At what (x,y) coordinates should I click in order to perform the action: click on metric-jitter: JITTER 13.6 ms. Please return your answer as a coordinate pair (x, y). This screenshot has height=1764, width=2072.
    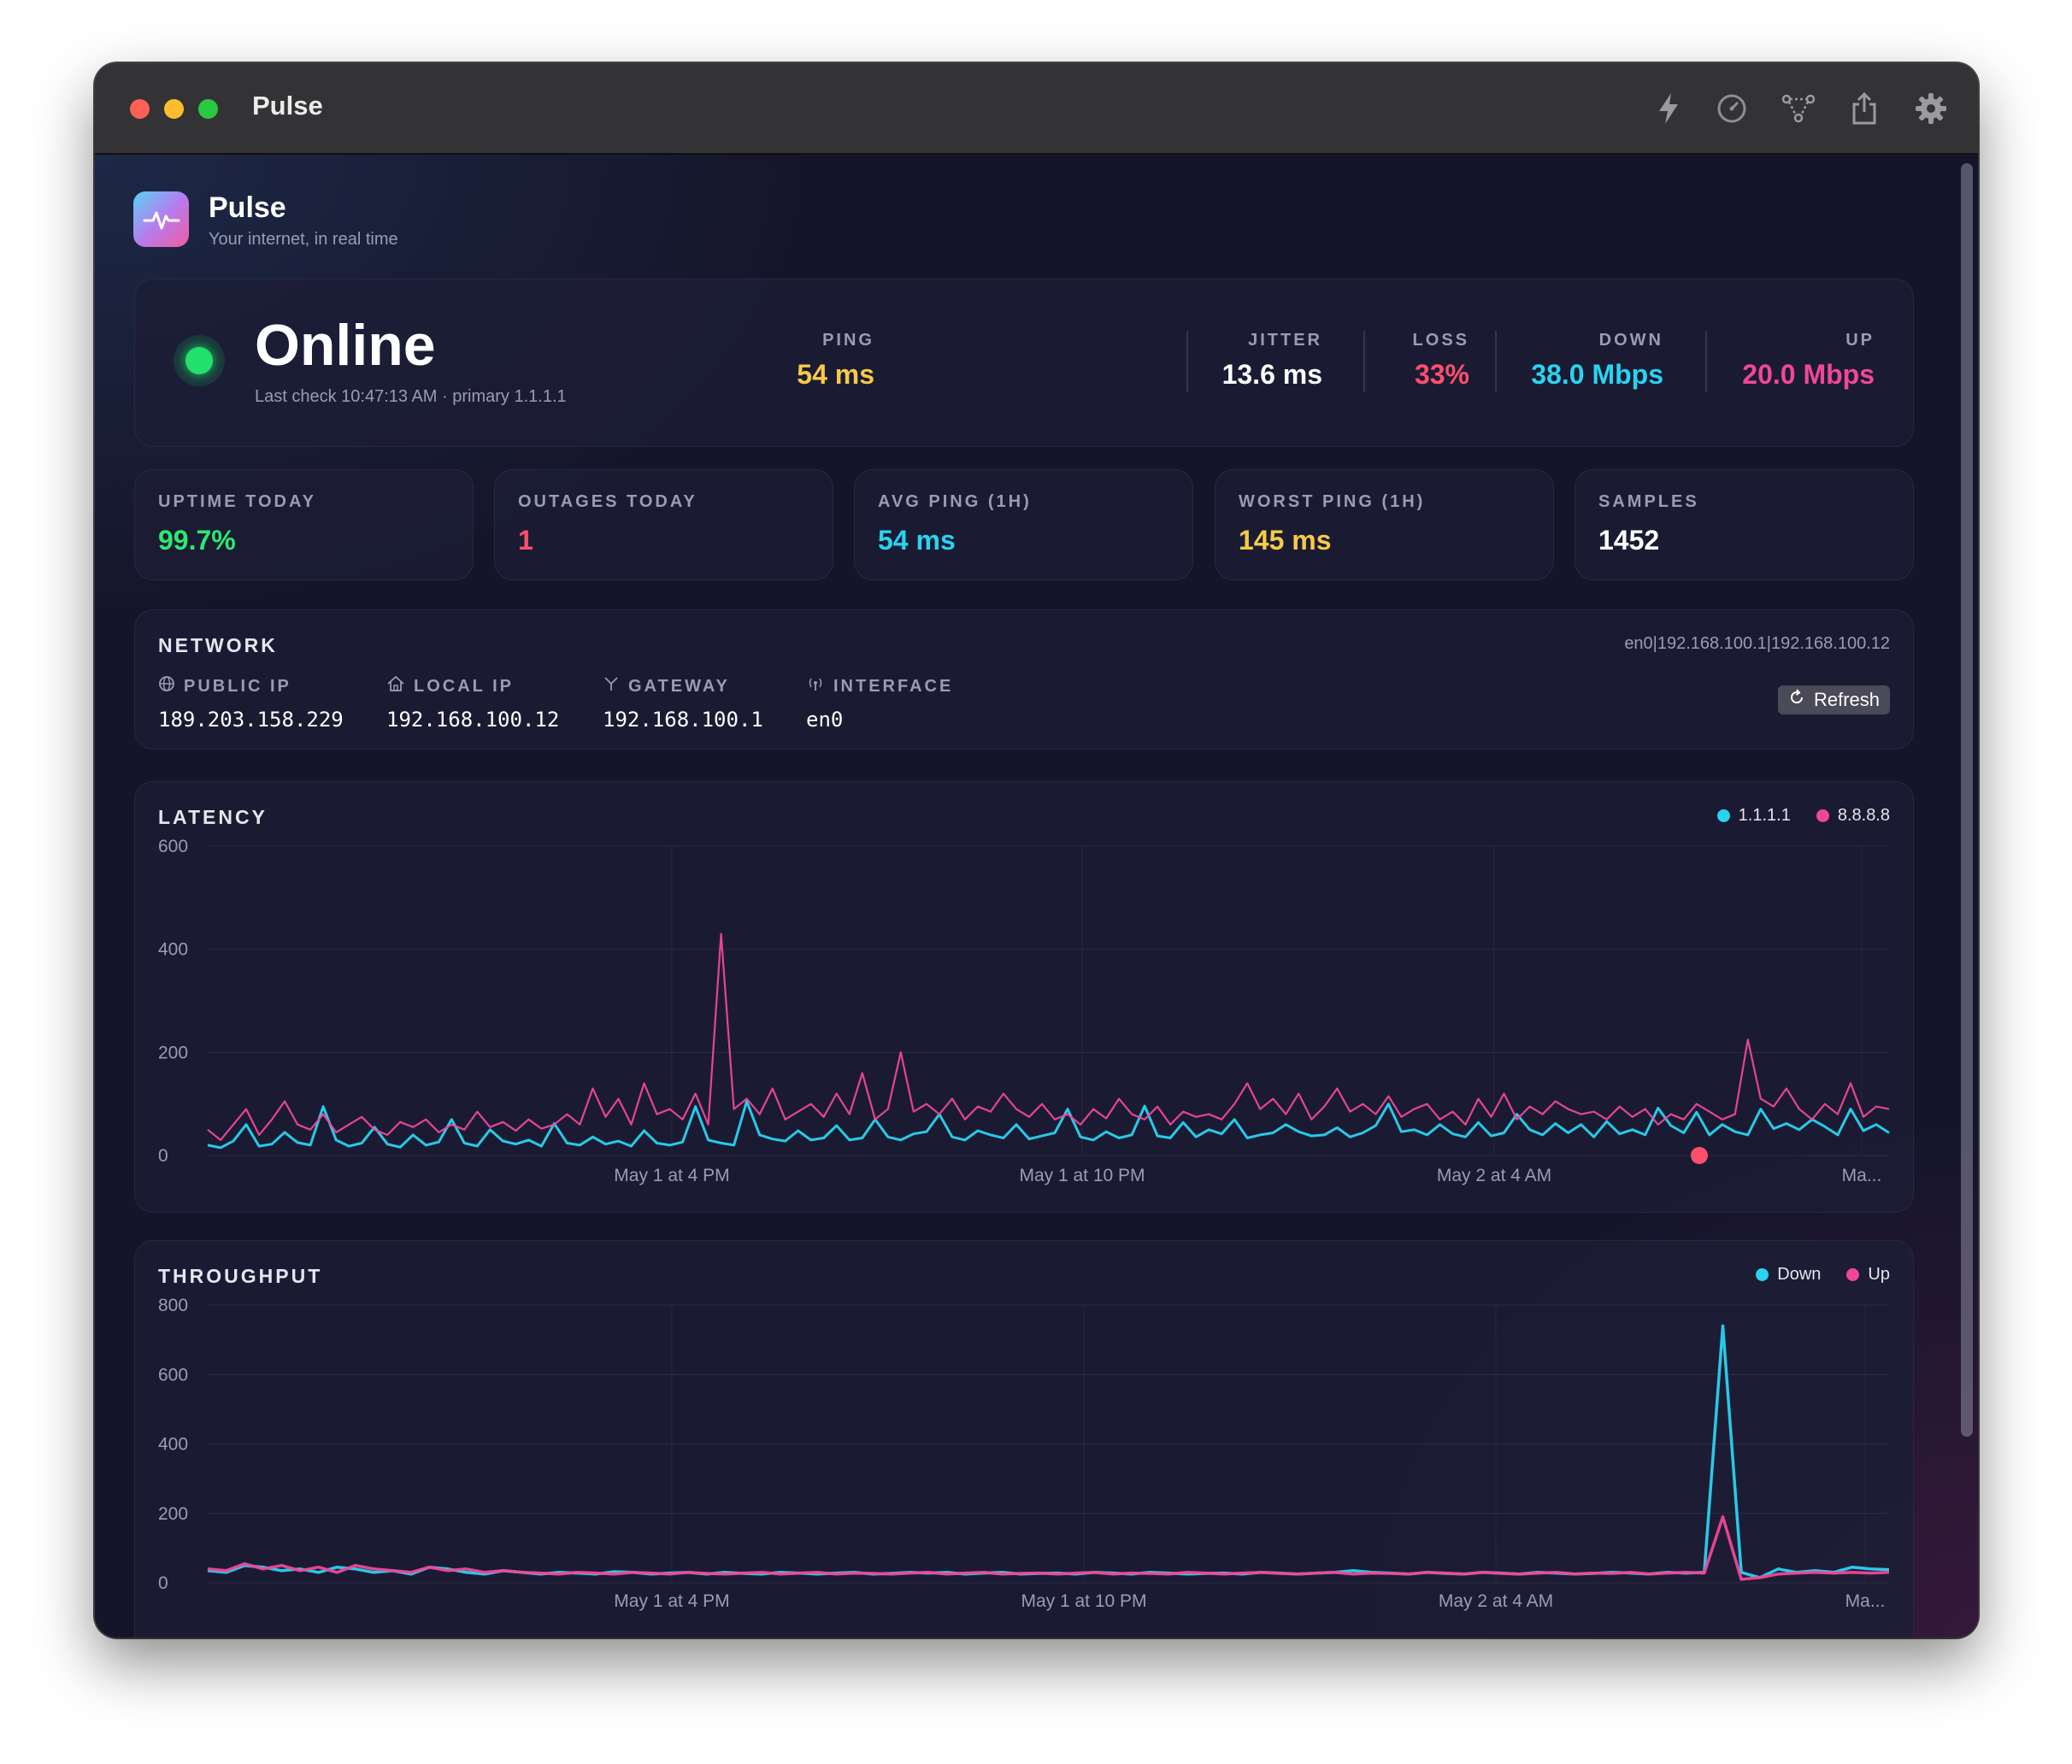
    Looking at the image, I should click on (1272, 361).